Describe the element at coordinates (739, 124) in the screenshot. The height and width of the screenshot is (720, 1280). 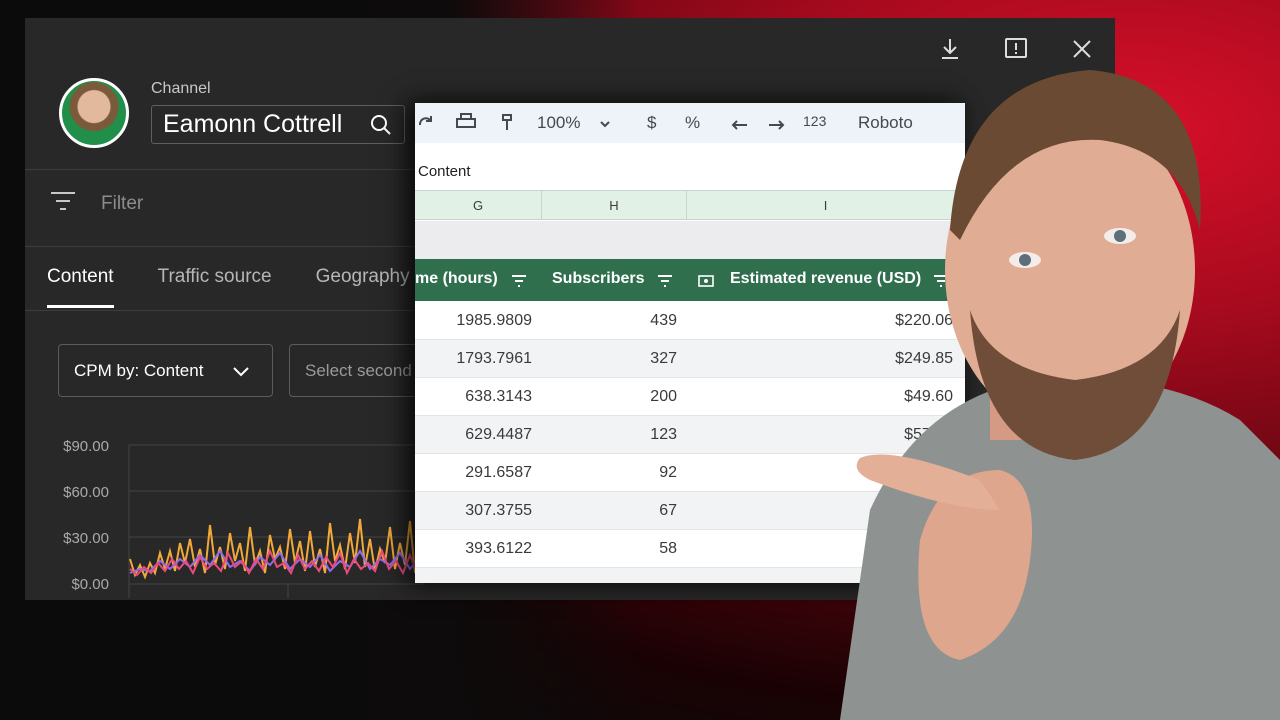
I see `decrease-decimal-icon` at that location.